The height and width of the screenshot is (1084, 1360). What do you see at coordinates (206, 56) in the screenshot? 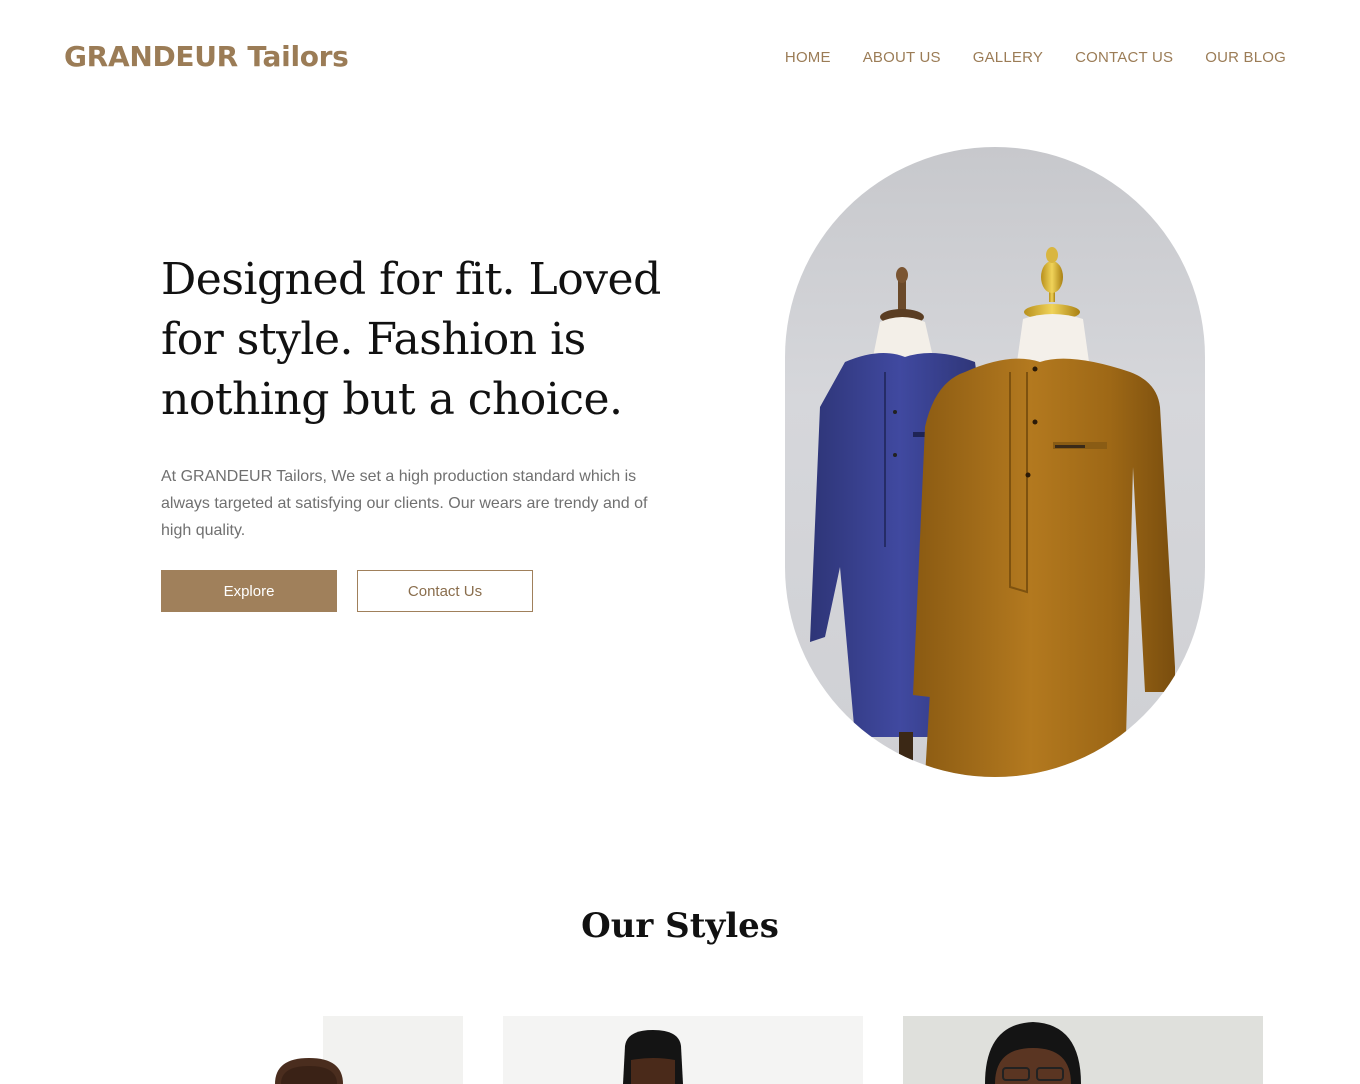
I see `brand-logo: GRANDEUR Tailors` at bounding box center [206, 56].